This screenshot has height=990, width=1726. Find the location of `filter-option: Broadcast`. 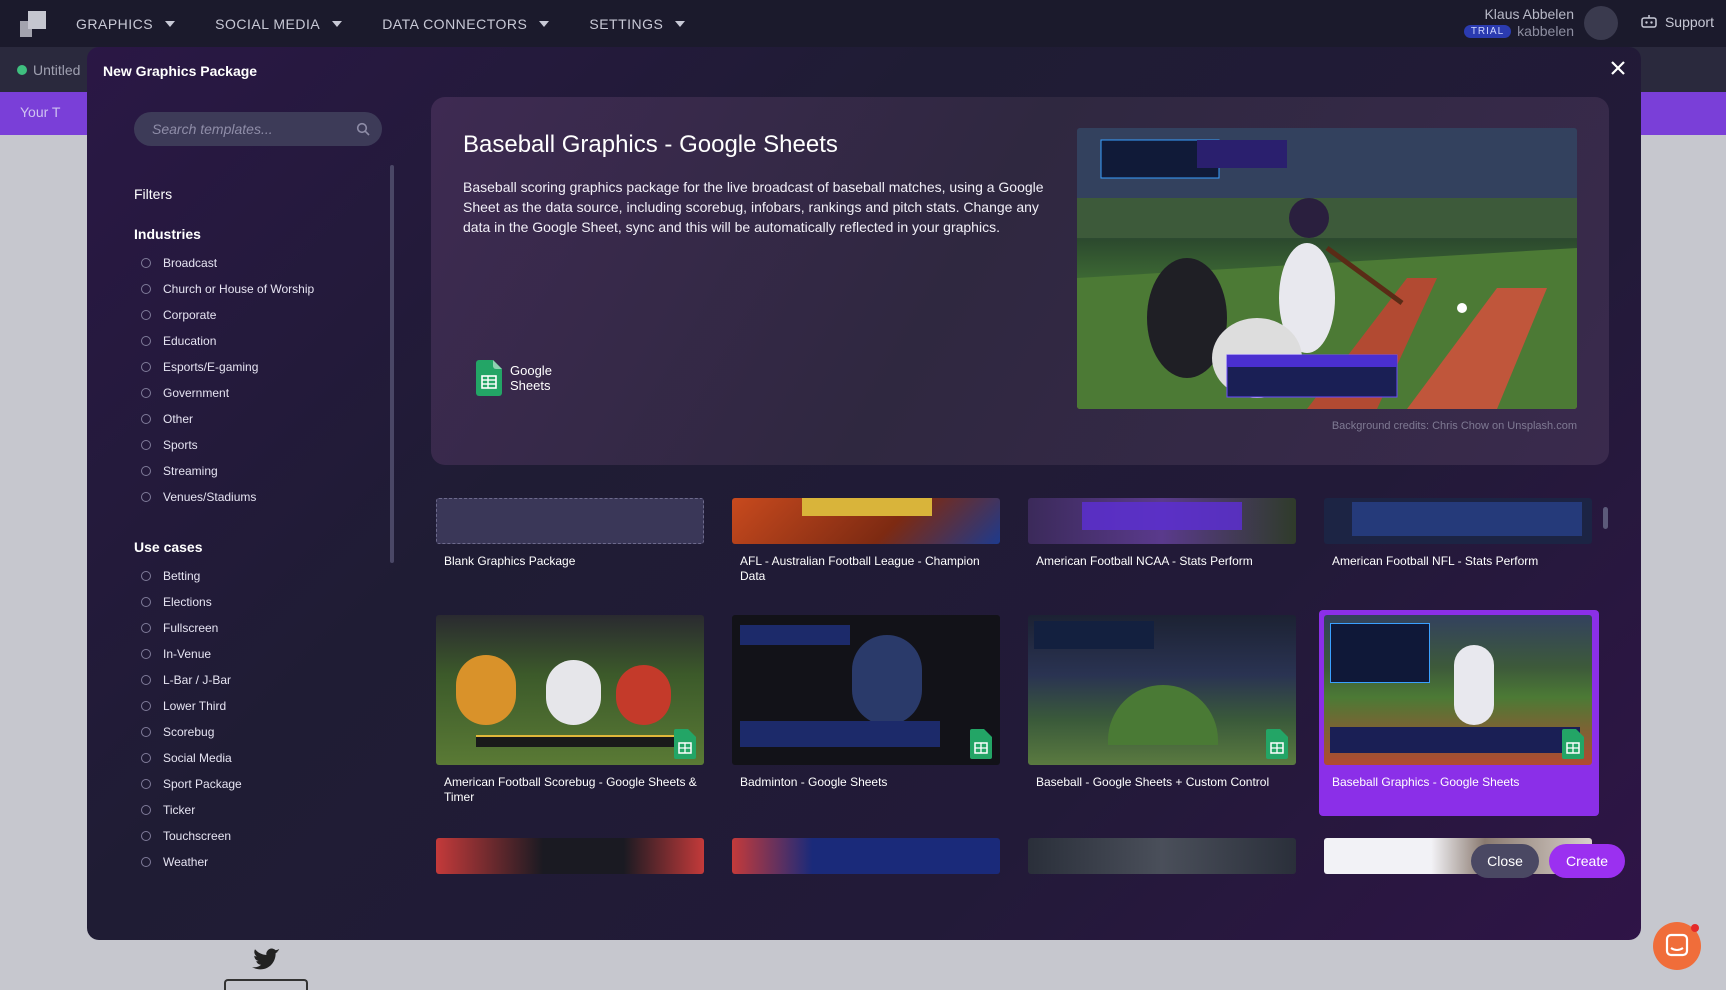

filter-option: Broadcast is located at coordinates (224, 263).